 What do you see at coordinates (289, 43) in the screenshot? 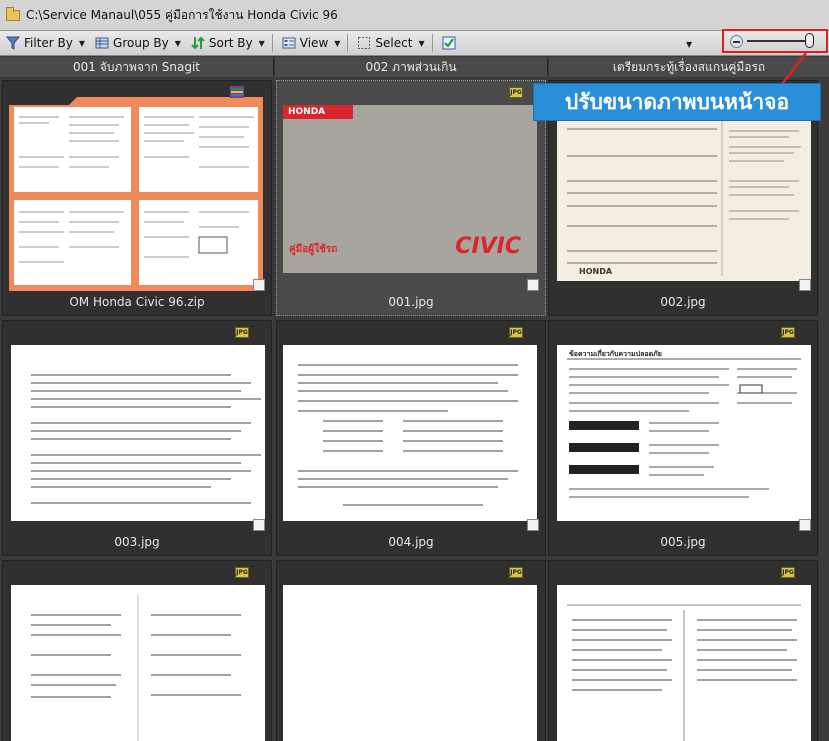
I see `view-icon` at bounding box center [289, 43].